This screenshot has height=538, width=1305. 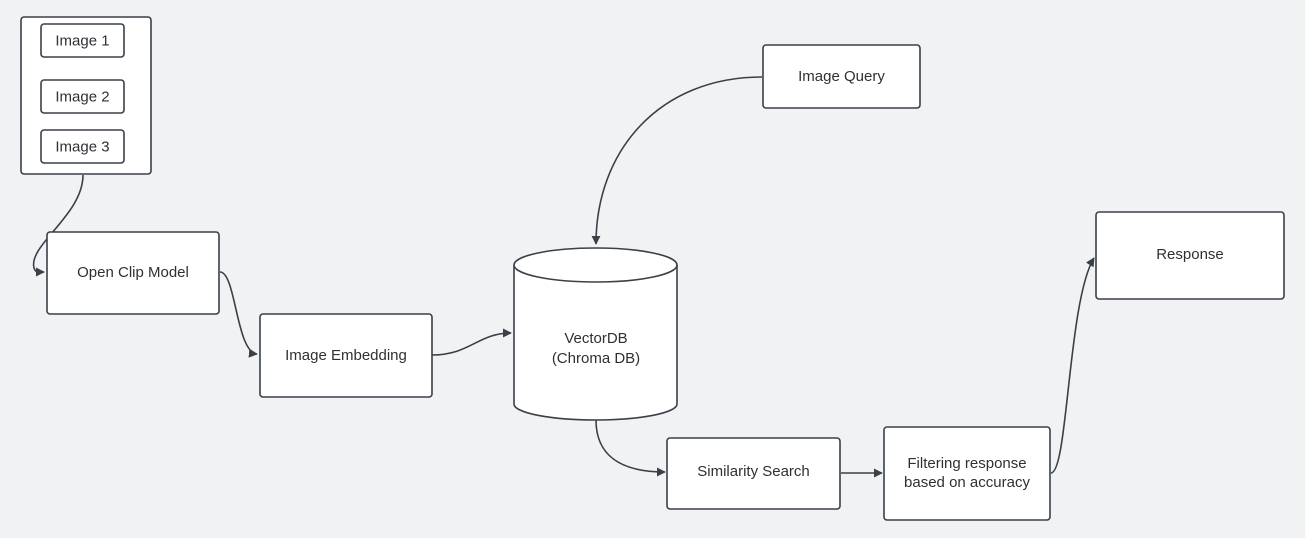 I want to click on edge-embedding-to-vectordb, so click(x=471, y=342).